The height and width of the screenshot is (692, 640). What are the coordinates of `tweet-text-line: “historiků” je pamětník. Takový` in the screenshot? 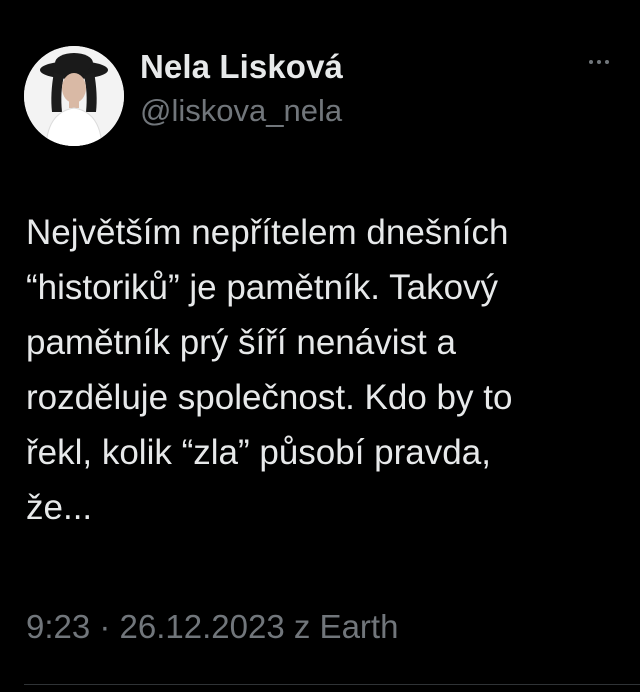 It's located at (262, 287).